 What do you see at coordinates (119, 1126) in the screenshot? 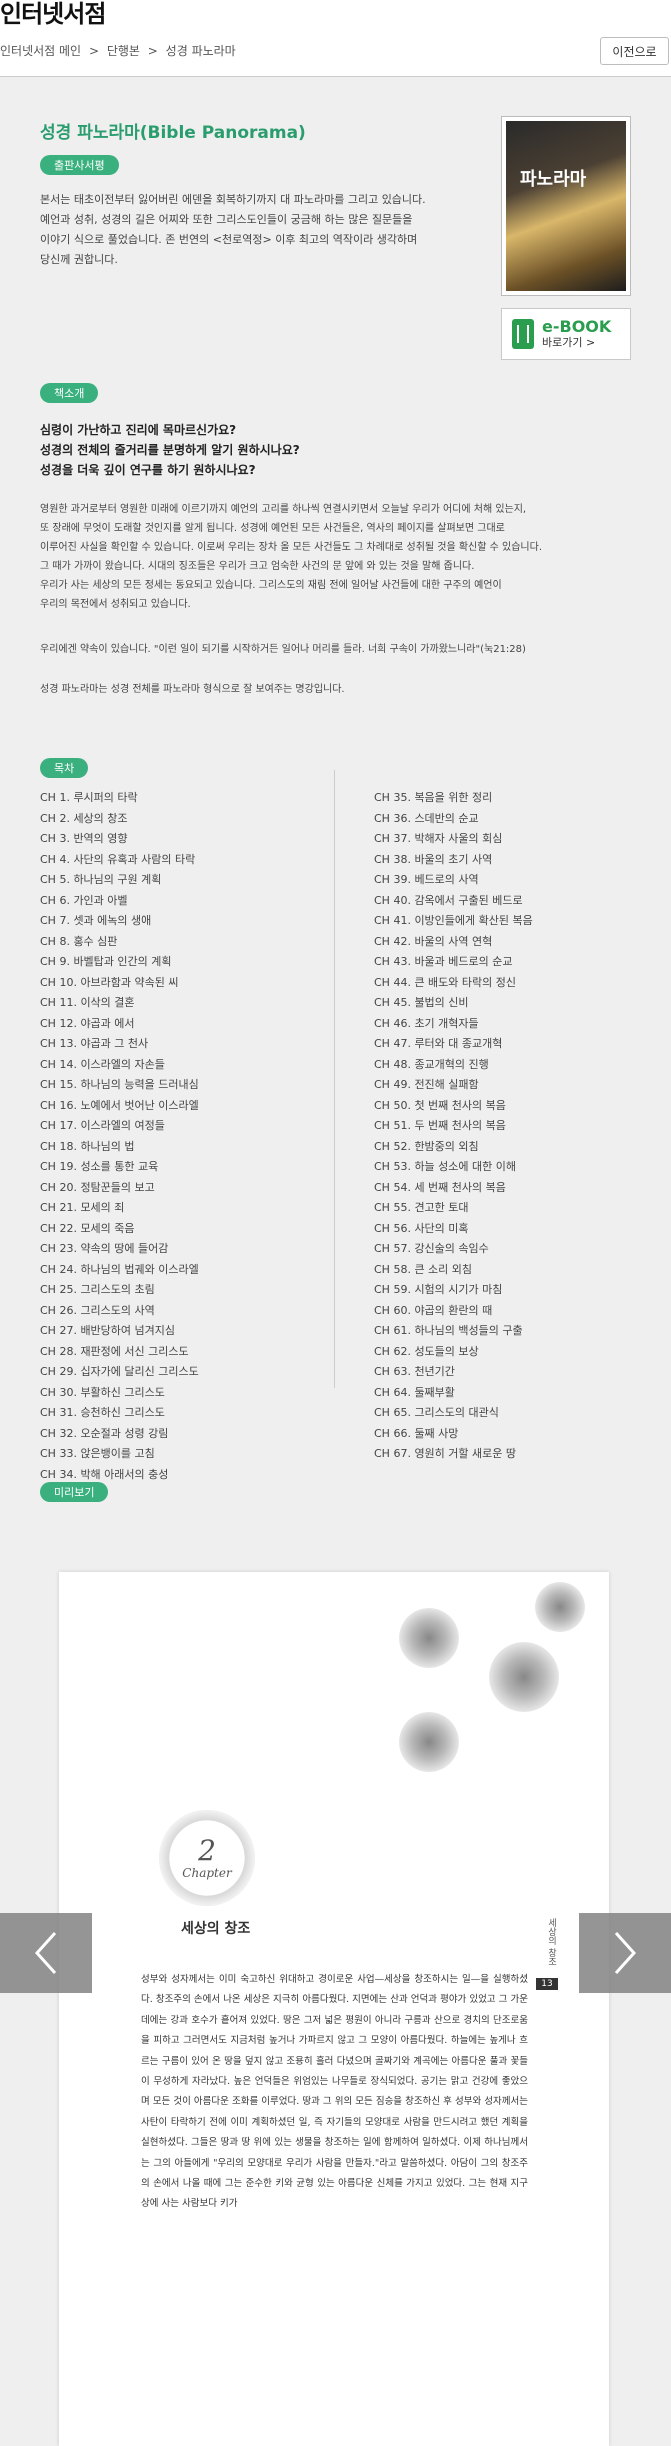
I see `toc-item: CH 17. 이스라엘의 여정들` at bounding box center [119, 1126].